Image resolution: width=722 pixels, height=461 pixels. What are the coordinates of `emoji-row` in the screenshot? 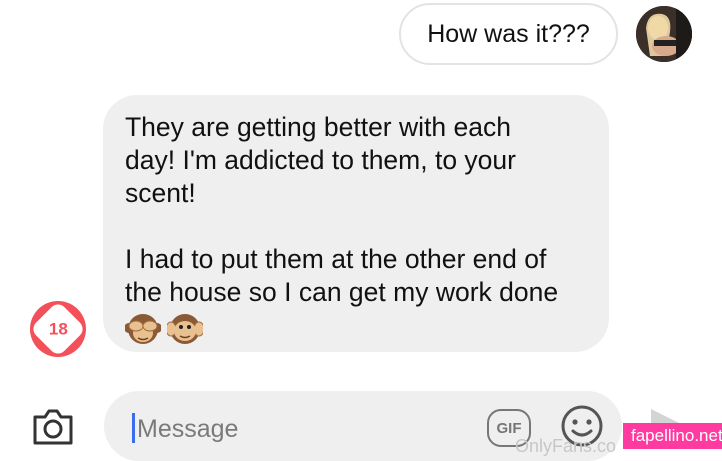 It's located at (356, 328).